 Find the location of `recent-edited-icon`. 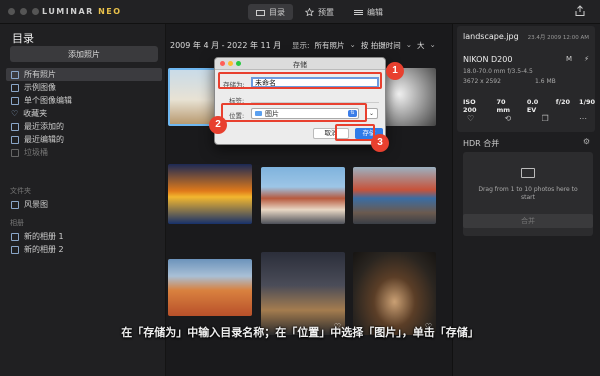

recent-edited-icon is located at coordinates (15, 139).